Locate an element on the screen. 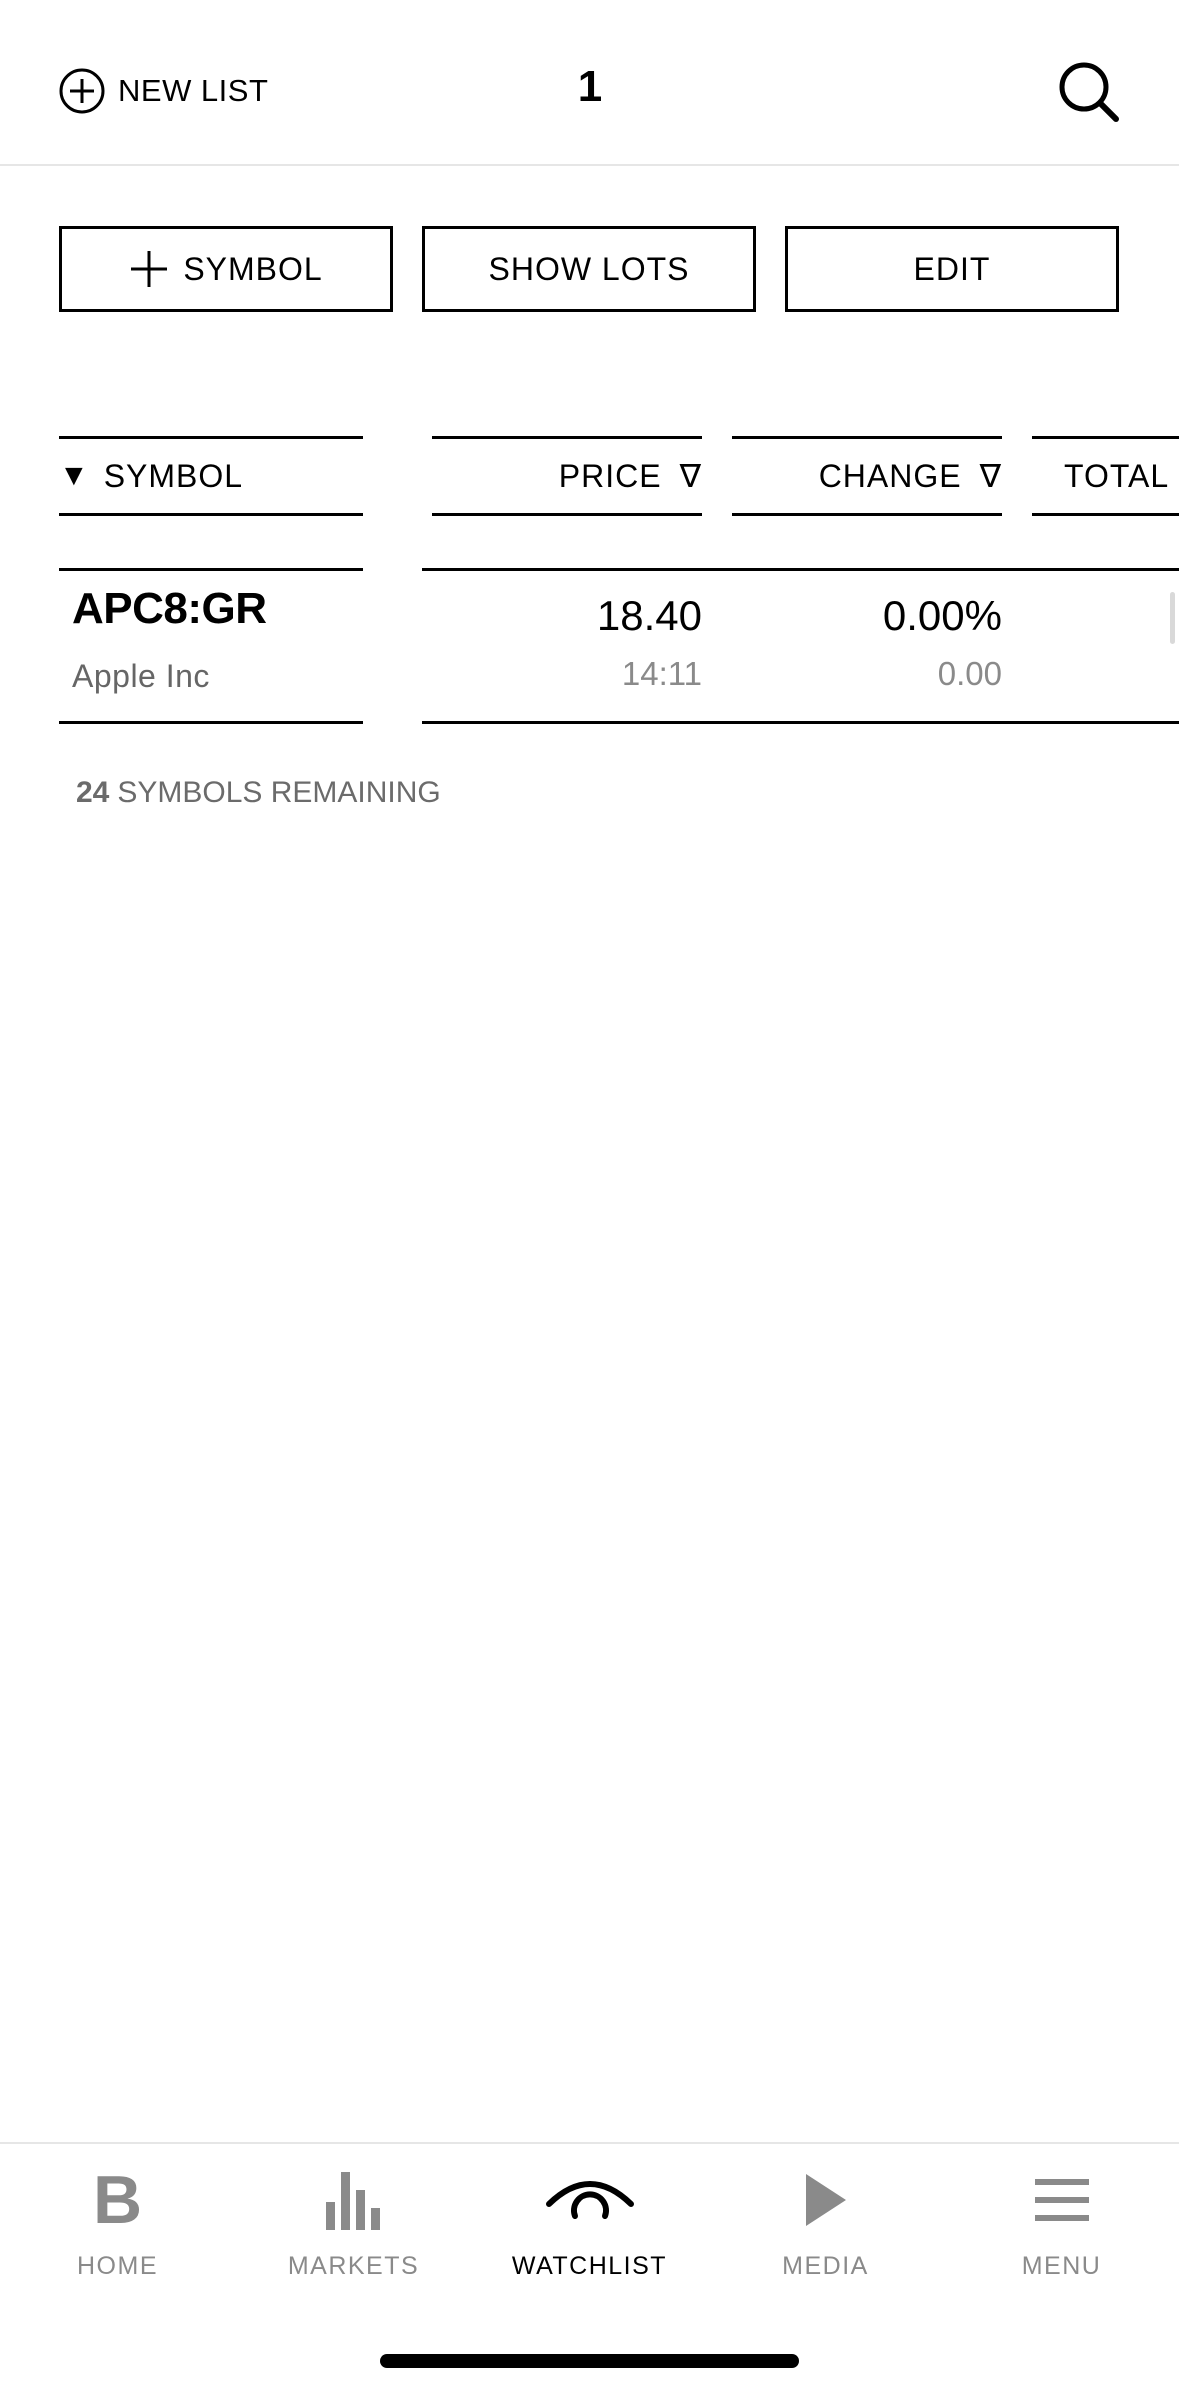 The image size is (1179, 2398). bar-chart-icon is located at coordinates (352, 2201).